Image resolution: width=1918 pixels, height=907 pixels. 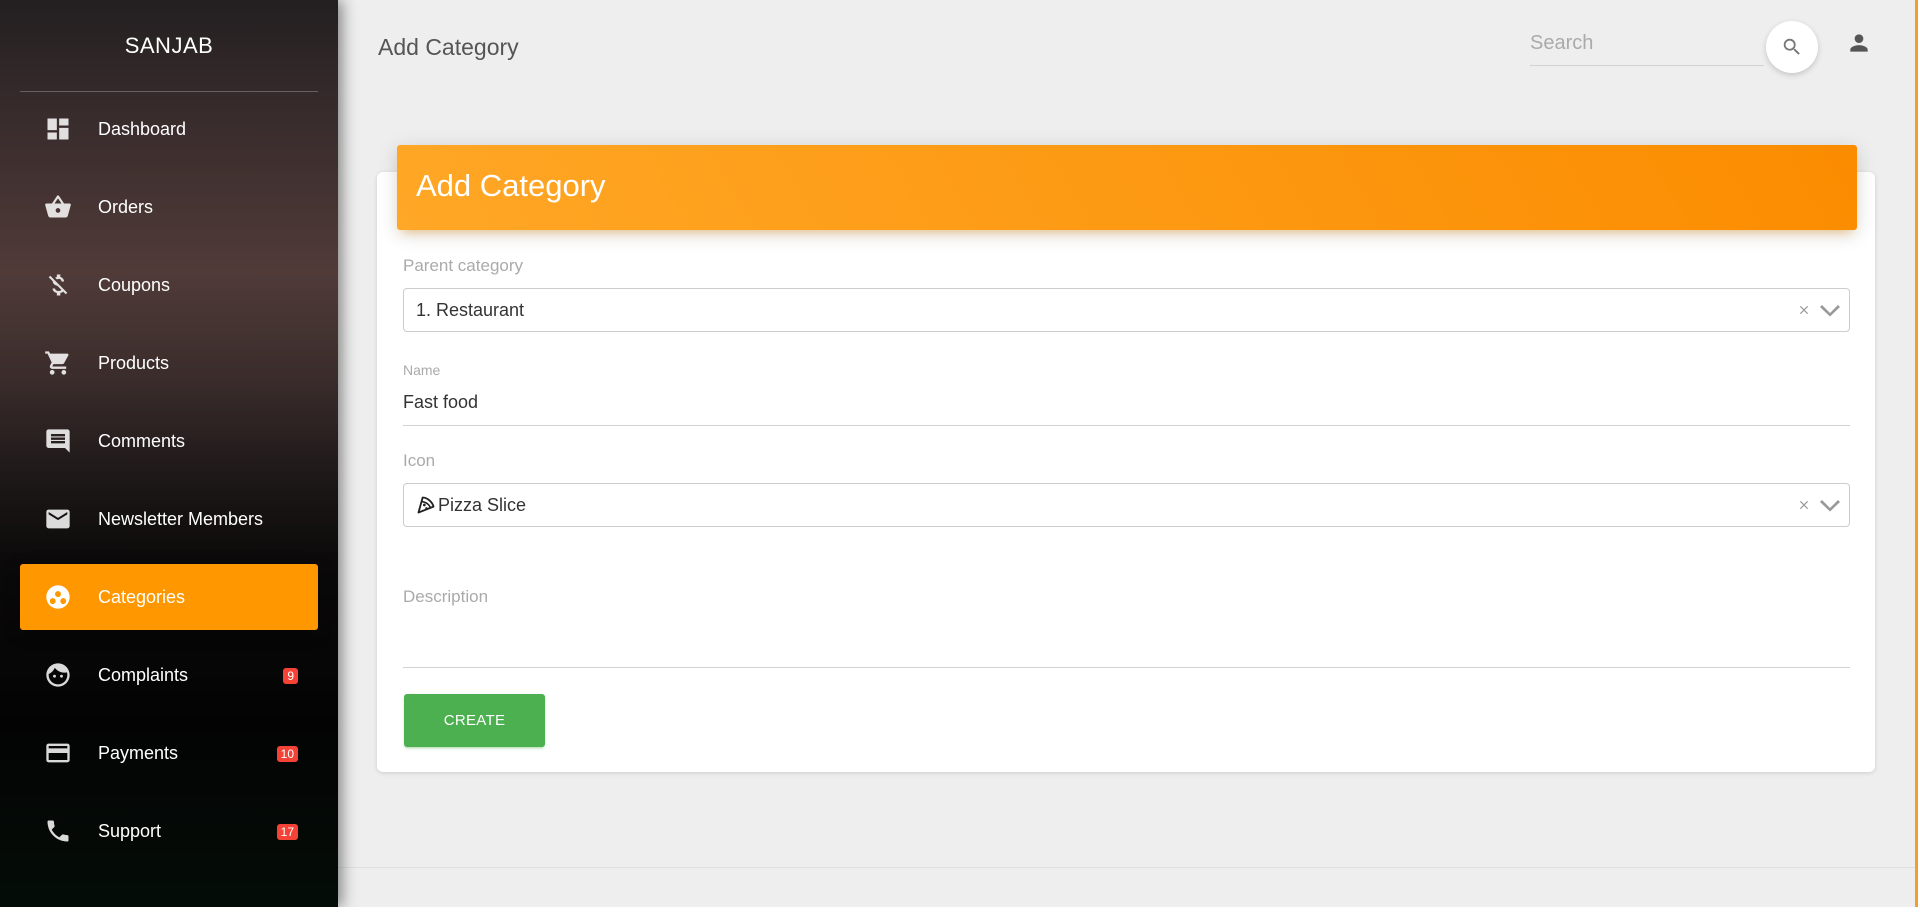 I want to click on name-input: Fast food, so click(x=1126, y=409).